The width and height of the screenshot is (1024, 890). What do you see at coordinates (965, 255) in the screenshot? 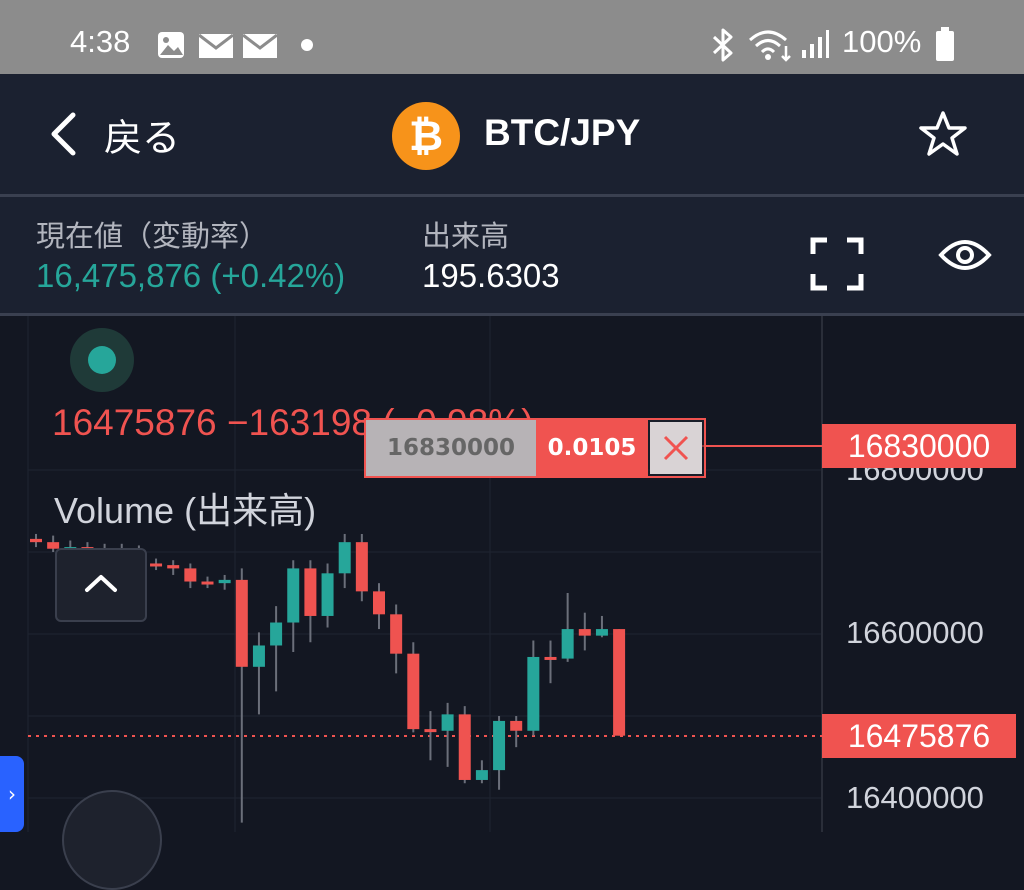
I see `eye-icon` at bounding box center [965, 255].